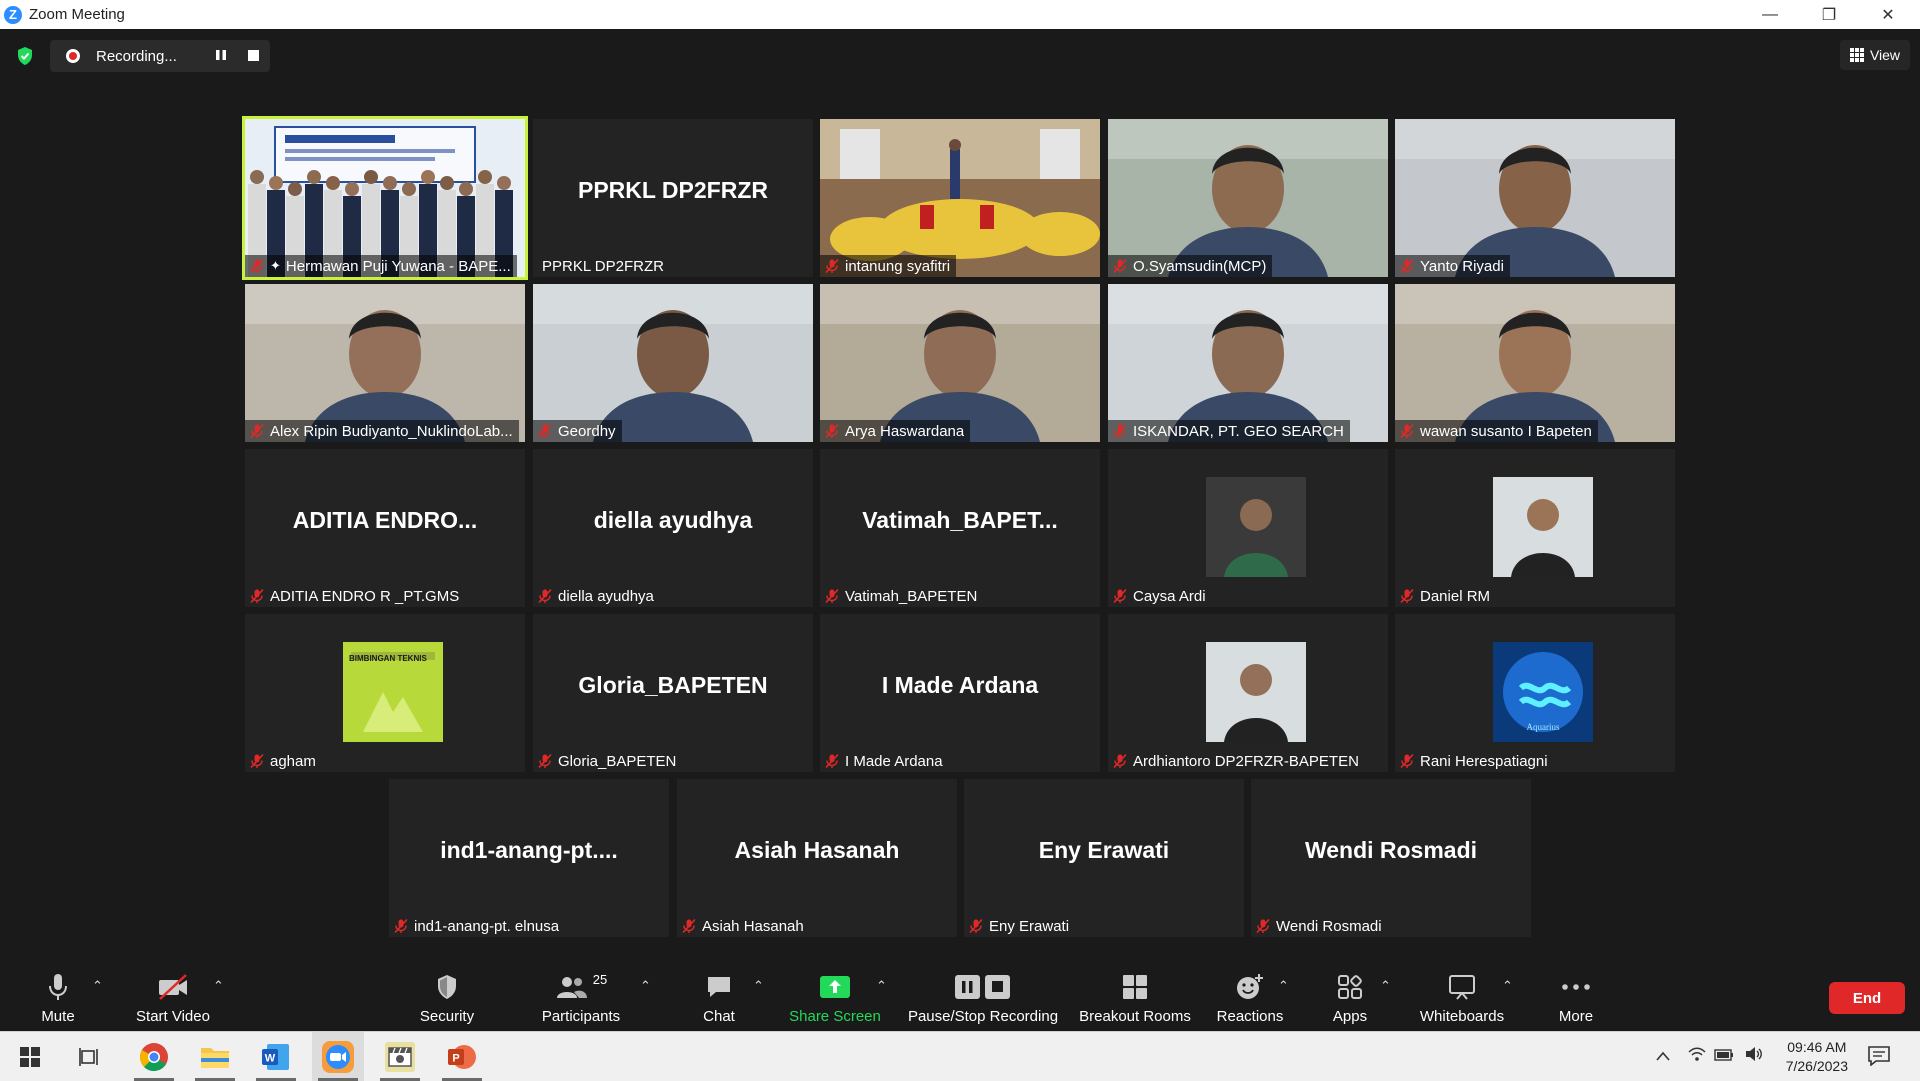 The height and width of the screenshot is (1081, 1920). What do you see at coordinates (1248, 693) in the screenshot?
I see `participant-tile: Ardhiantoro DP2FRZR-BAPETEN` at bounding box center [1248, 693].